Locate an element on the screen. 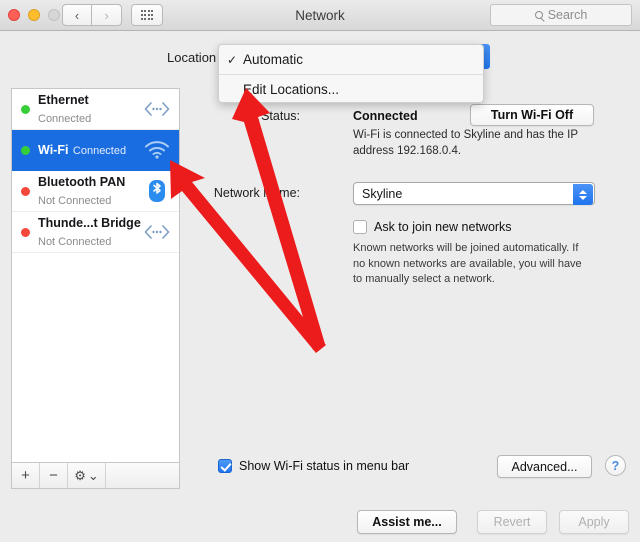 This screenshot has height=542, width=640. search-input: Search is located at coordinates (561, 15).